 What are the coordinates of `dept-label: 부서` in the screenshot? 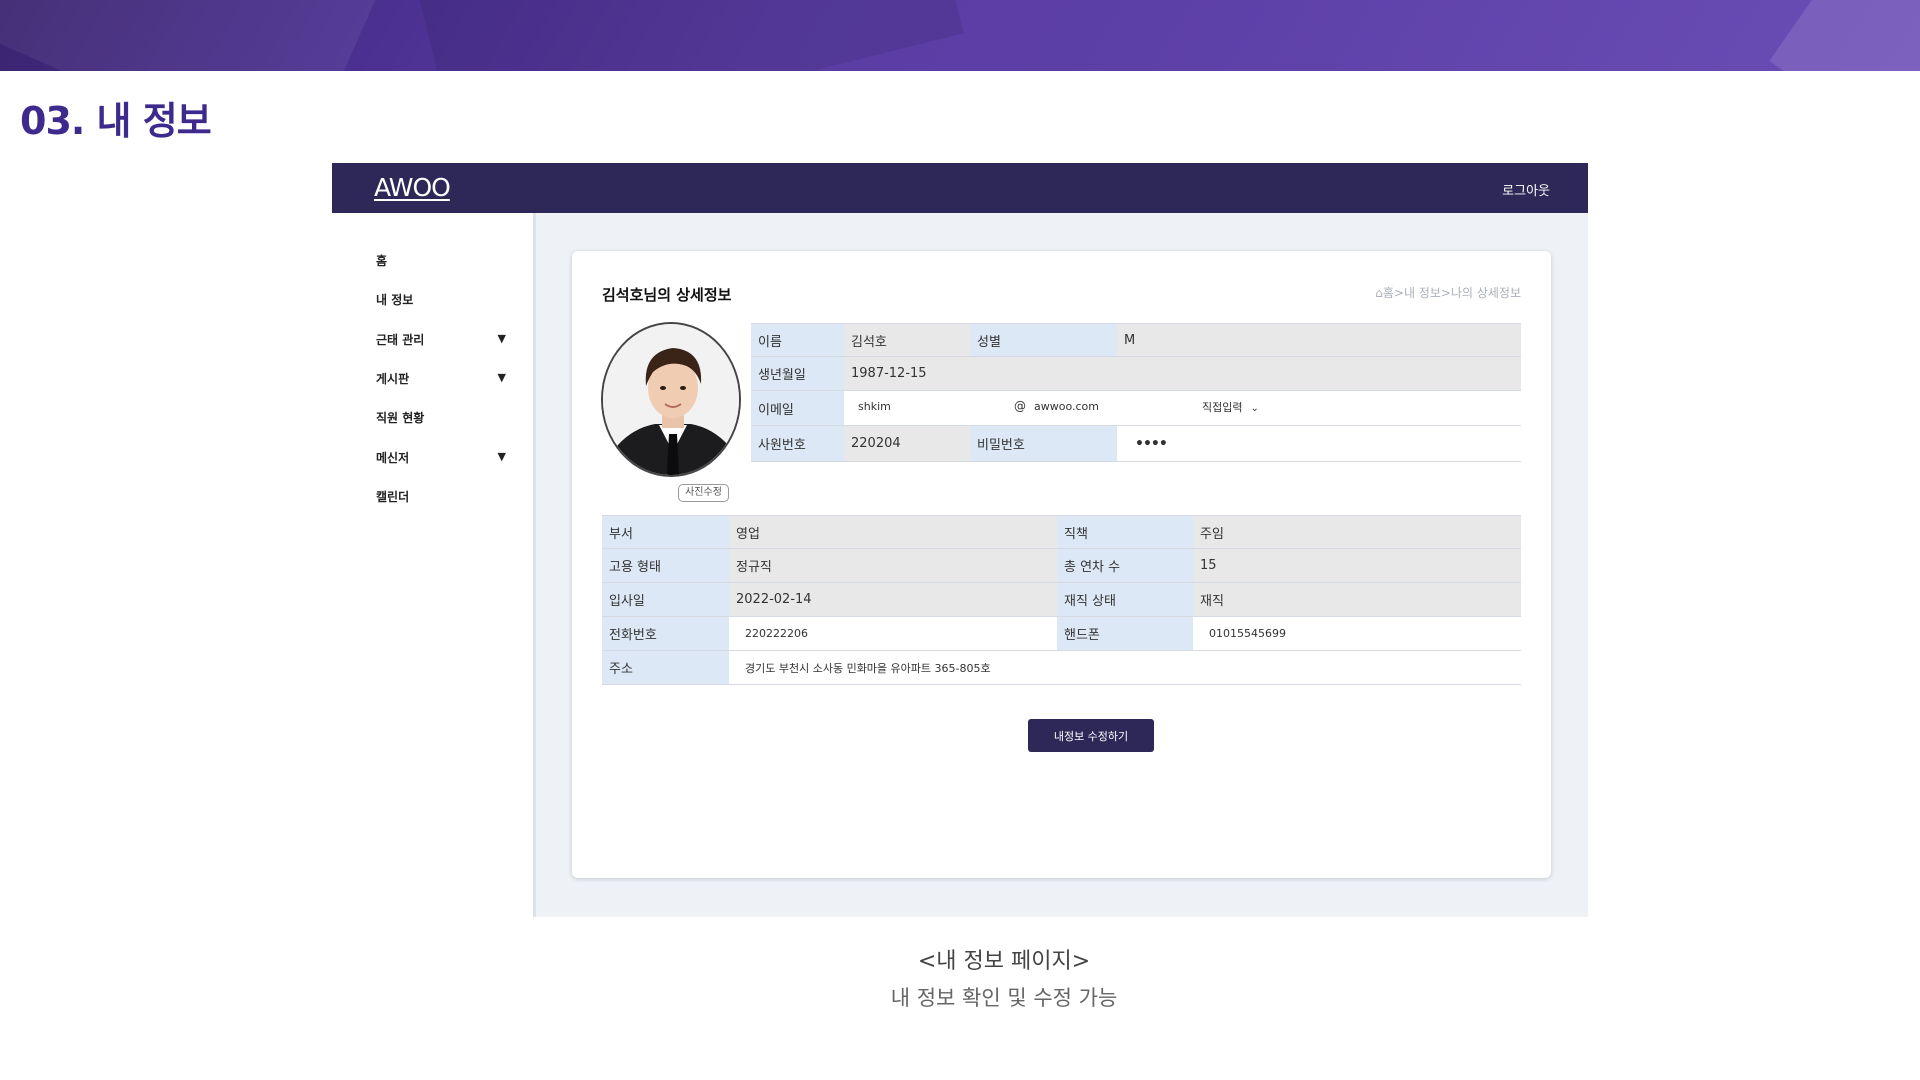 It's located at (665, 532).